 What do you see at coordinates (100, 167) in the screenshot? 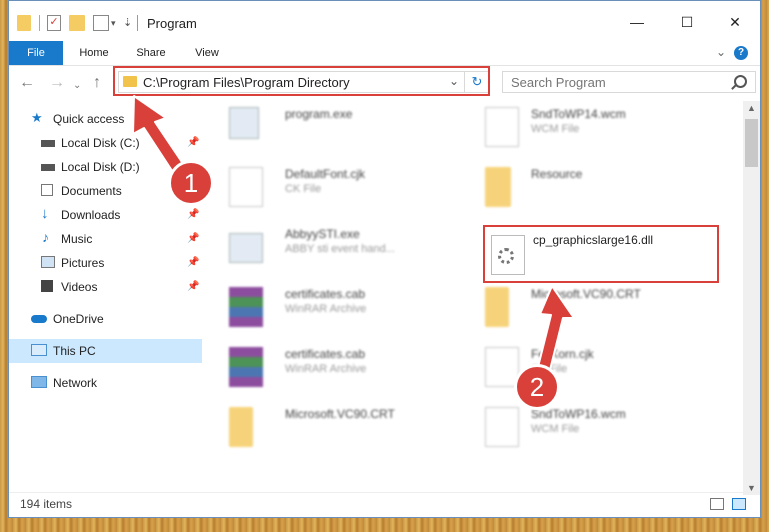
I see `nav-item-label: Local Disk (D:)` at bounding box center [100, 167].